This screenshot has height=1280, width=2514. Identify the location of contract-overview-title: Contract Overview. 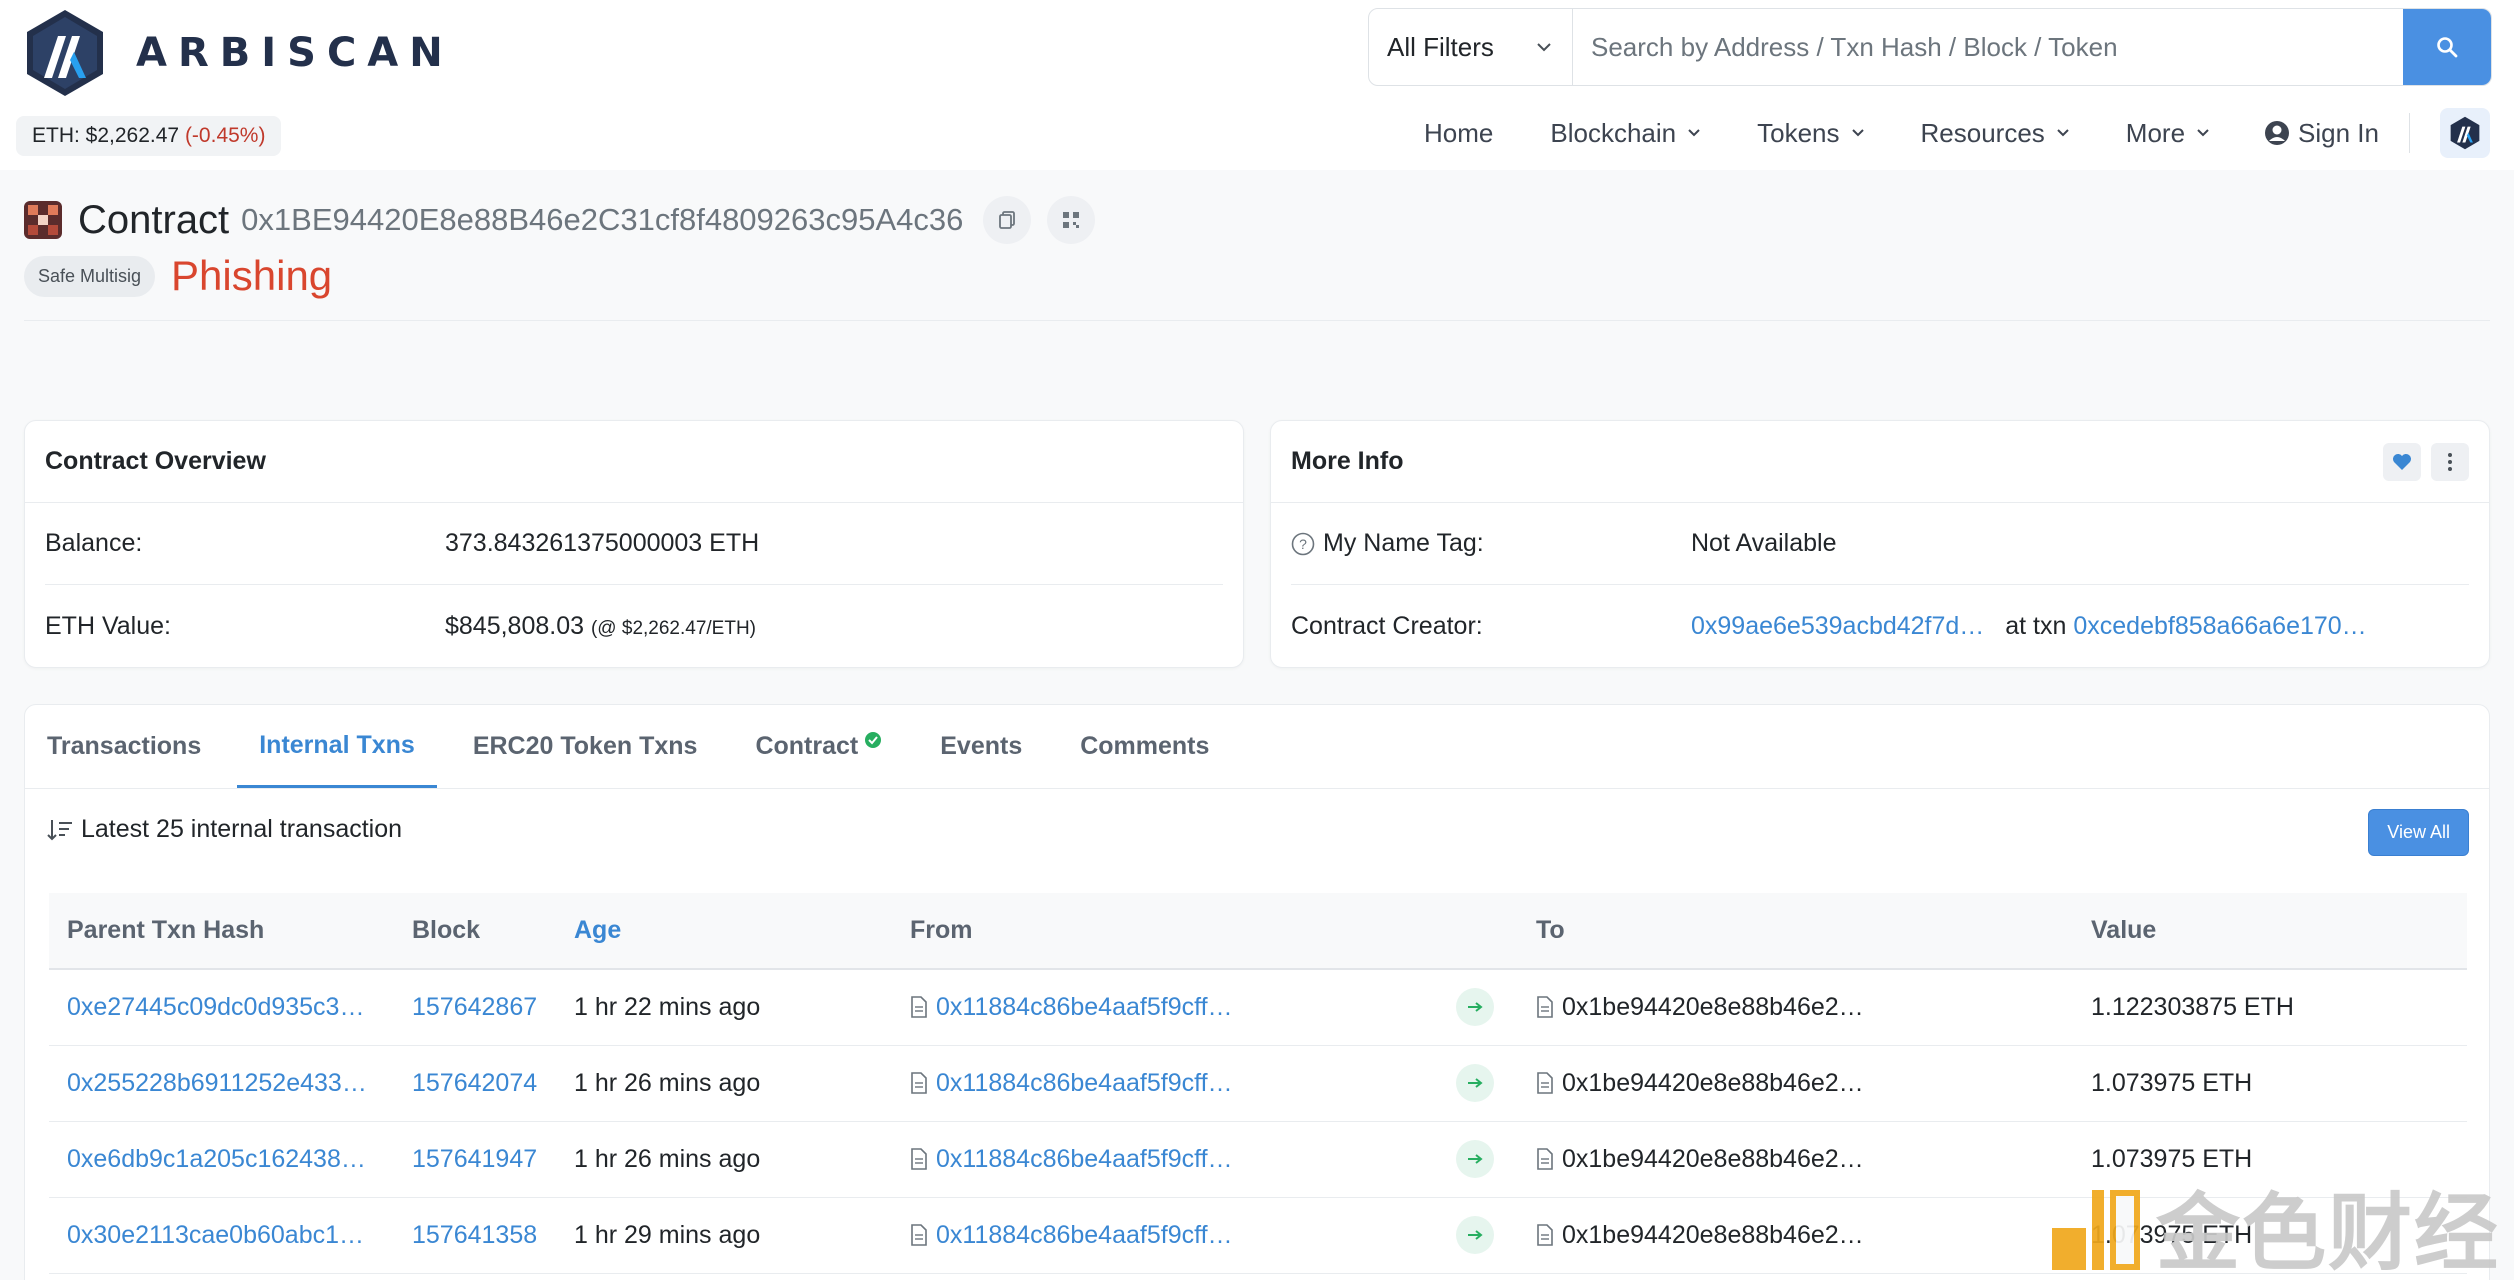
(155, 461).